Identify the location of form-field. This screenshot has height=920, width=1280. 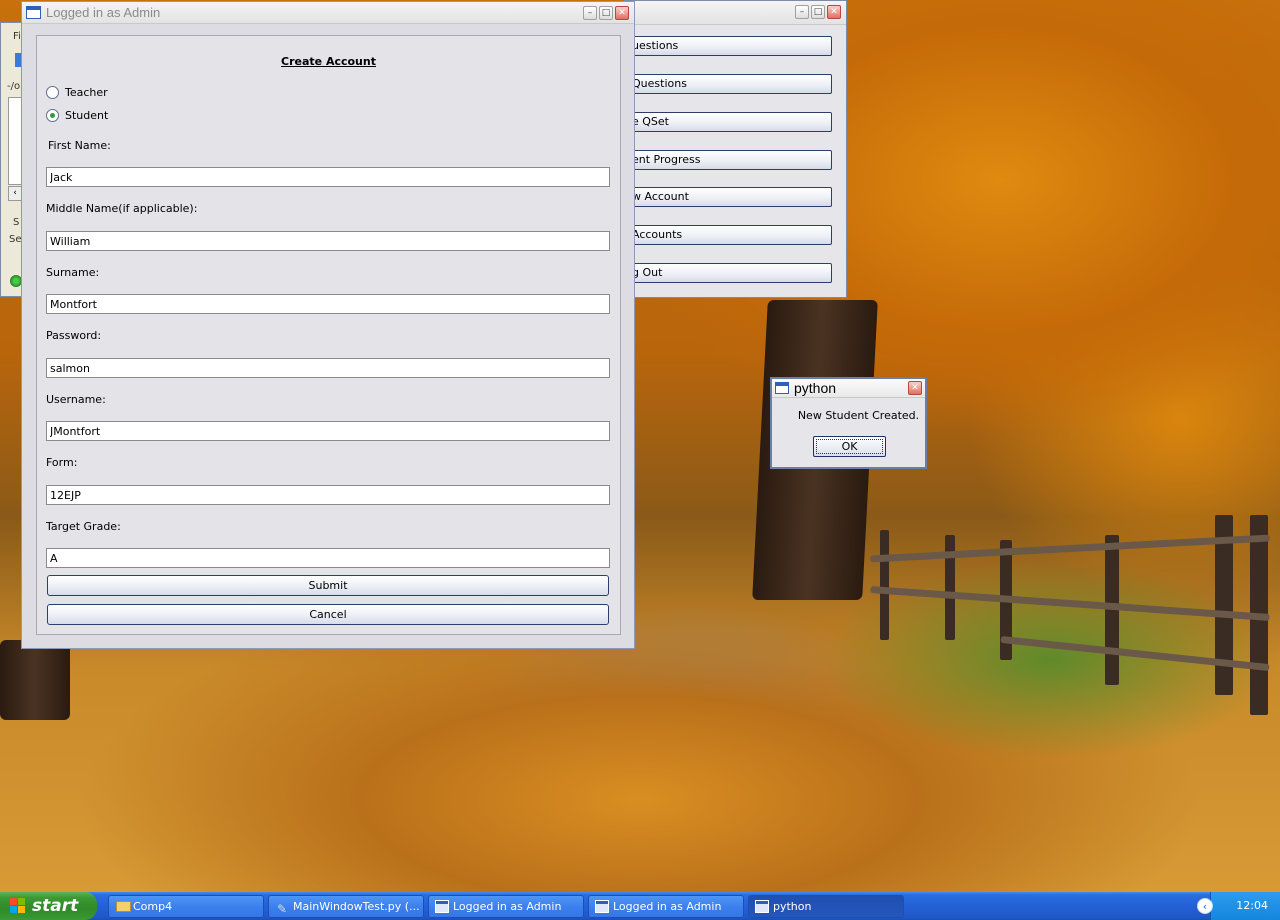
(328, 495).